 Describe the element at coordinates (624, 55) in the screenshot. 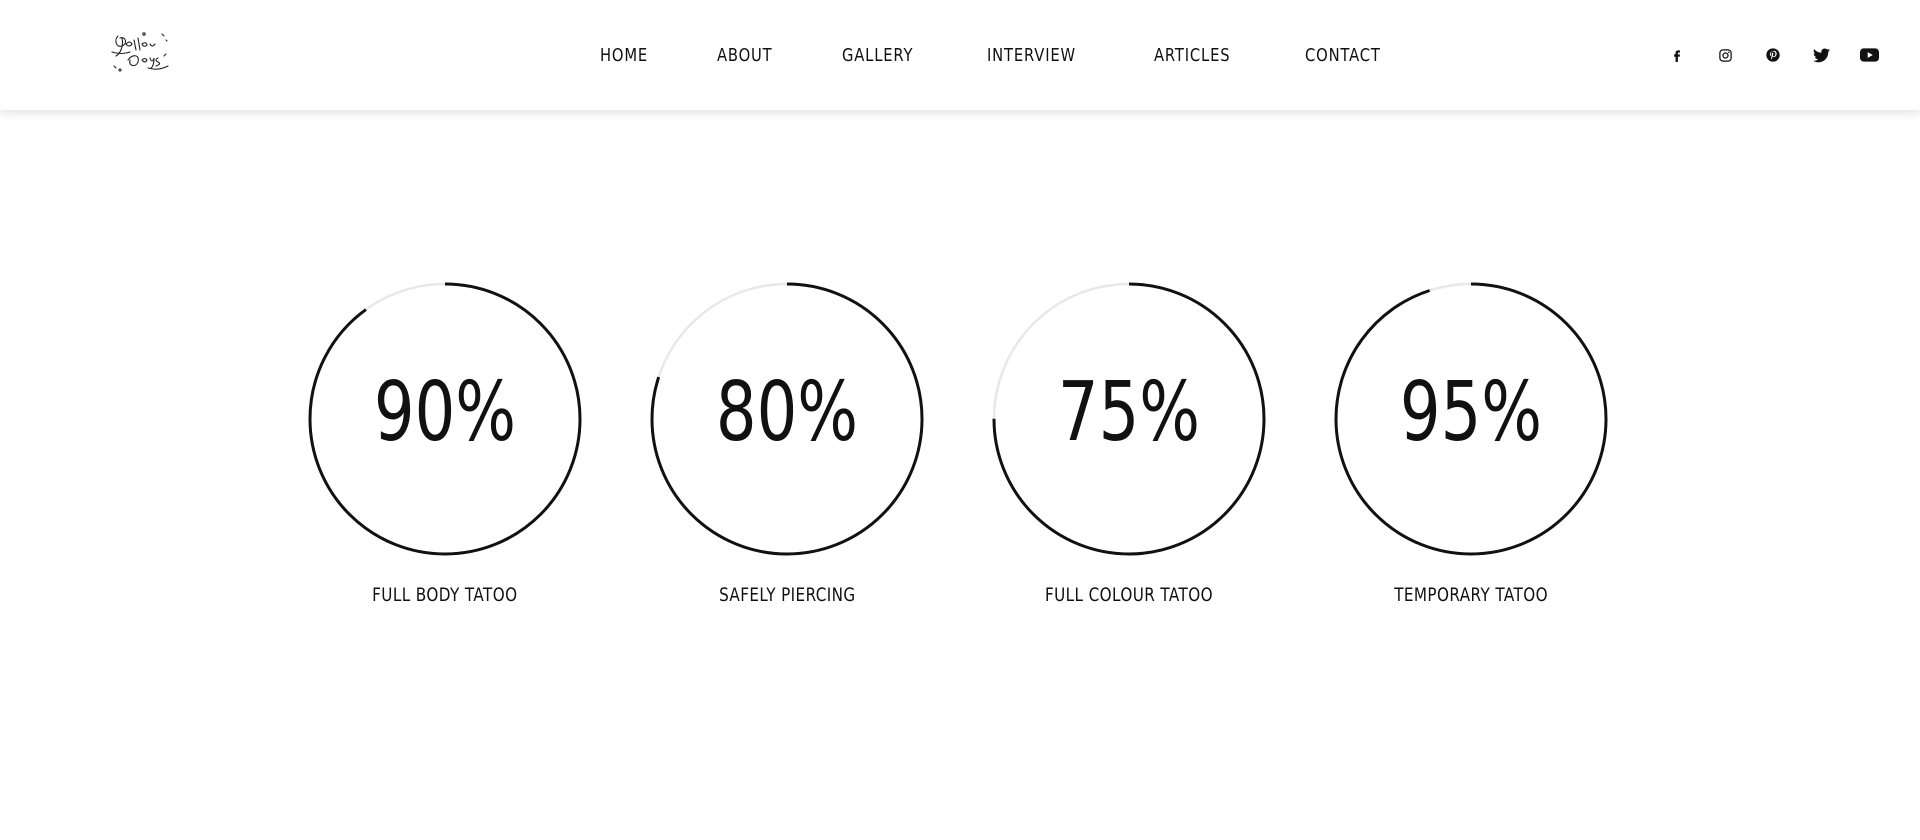

I see `nav-home: HOME` at that location.